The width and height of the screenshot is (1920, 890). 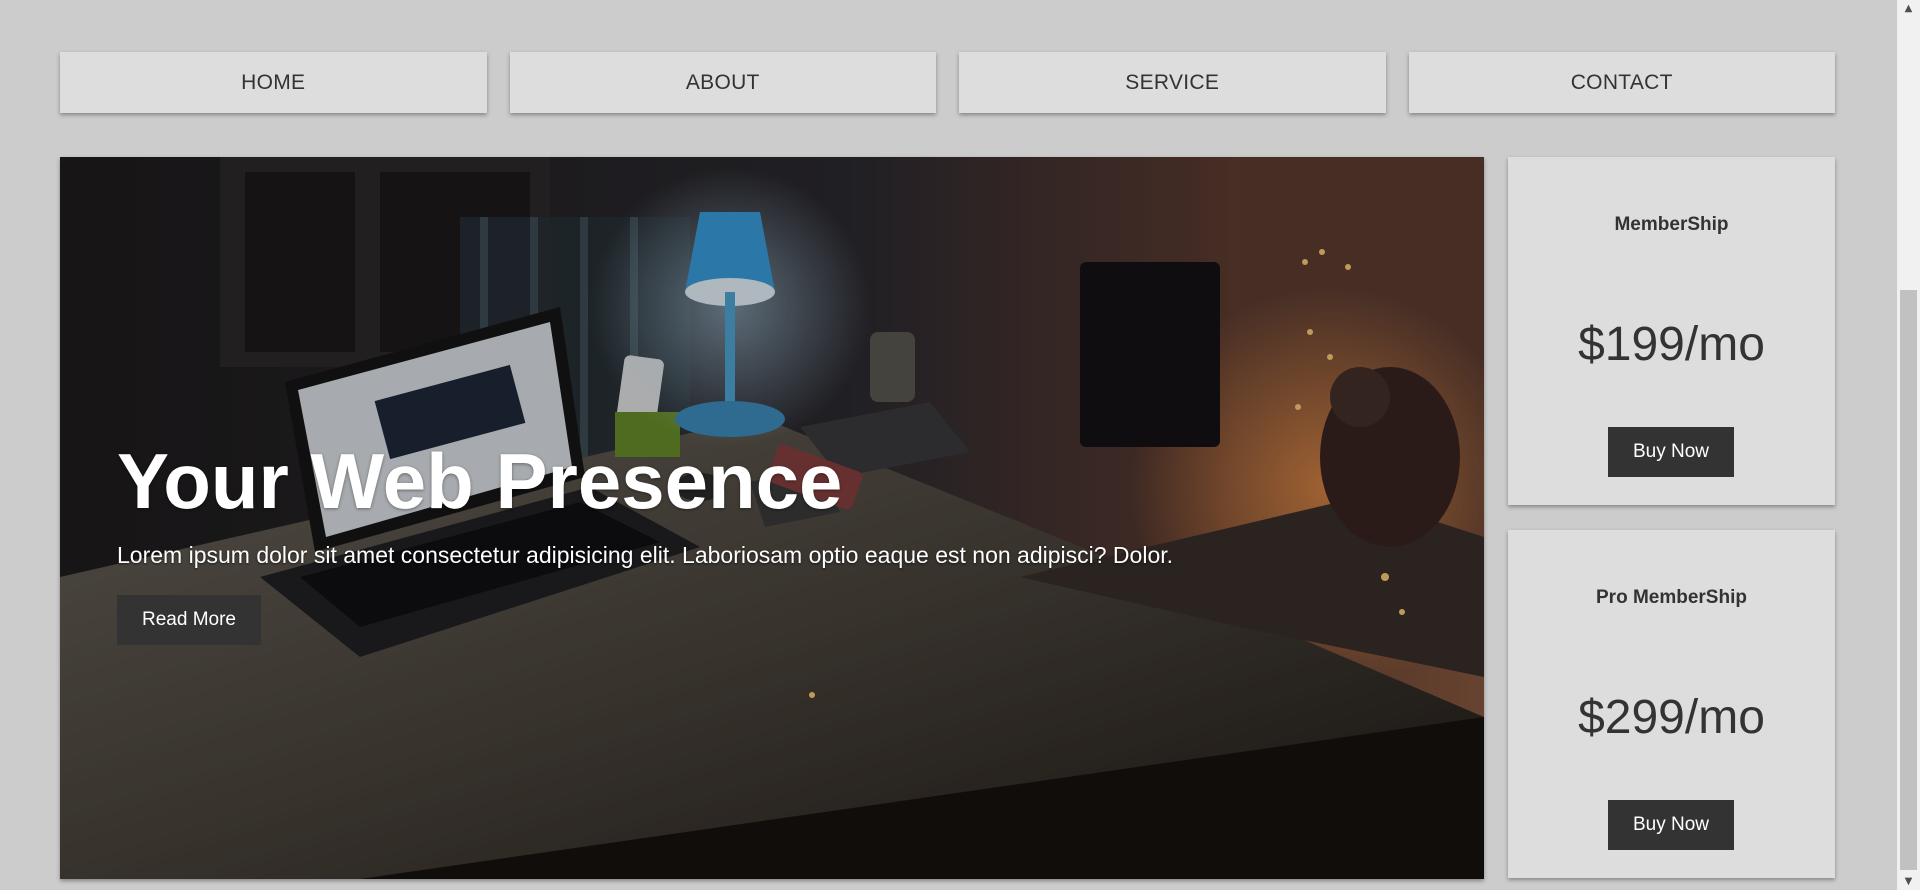 I want to click on read-more-button: Read More, so click(x=189, y=620).